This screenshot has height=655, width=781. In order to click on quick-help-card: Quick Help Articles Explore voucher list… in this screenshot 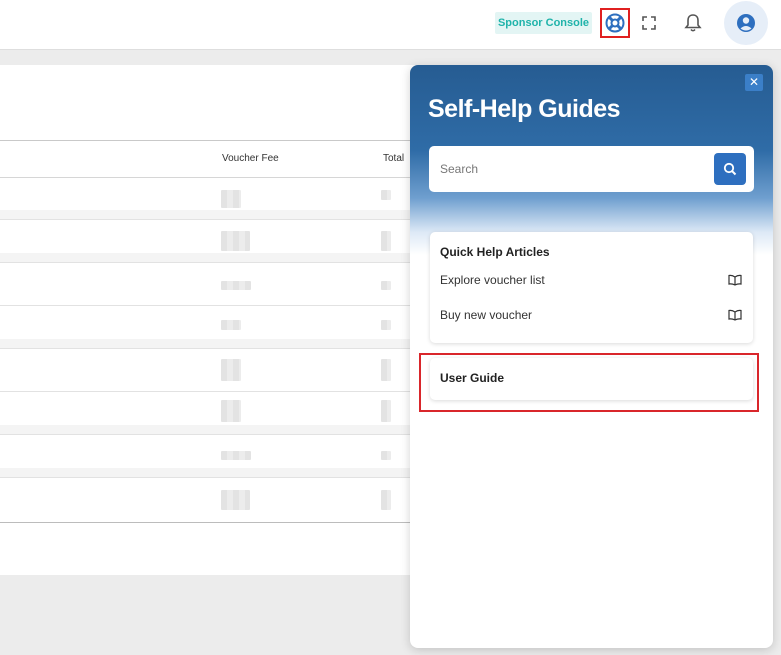, I will do `click(591, 287)`.